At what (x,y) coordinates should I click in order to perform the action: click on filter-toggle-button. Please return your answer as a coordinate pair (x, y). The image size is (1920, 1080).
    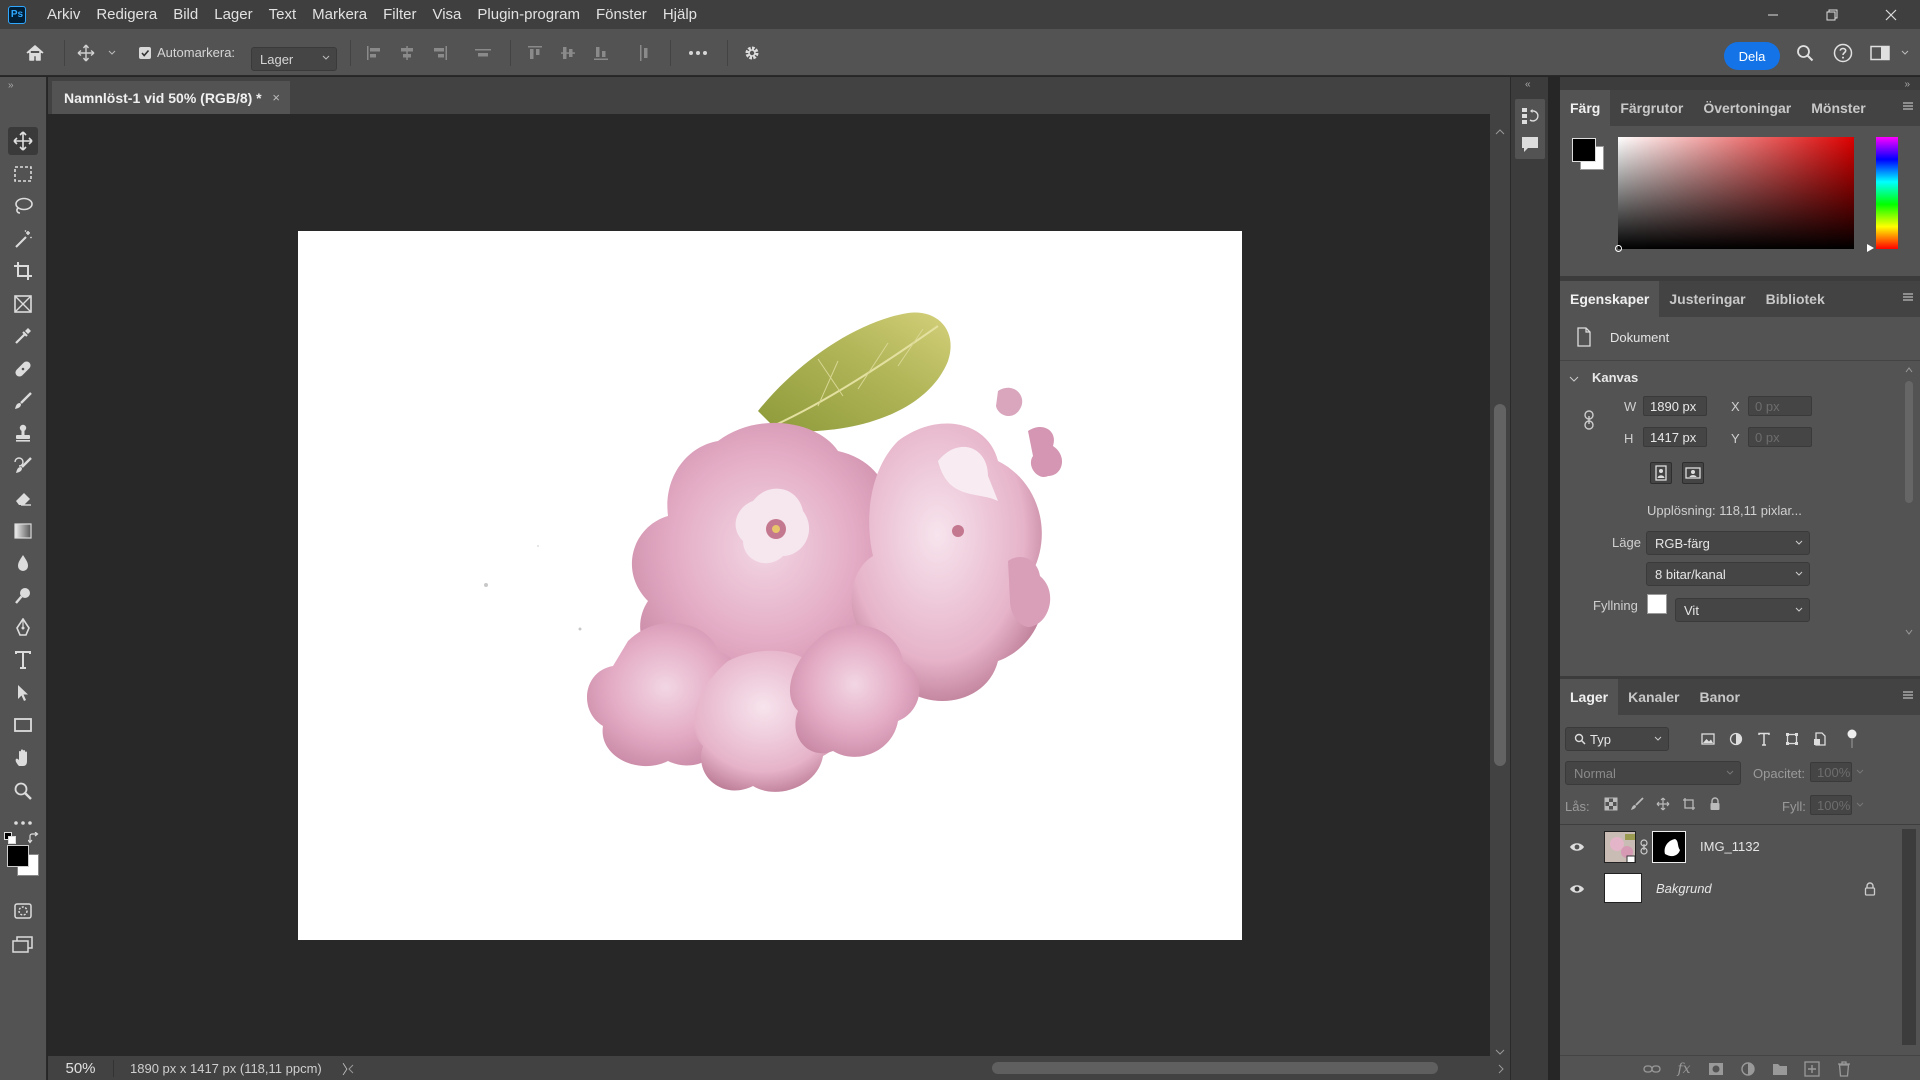
    Looking at the image, I should click on (1852, 739).